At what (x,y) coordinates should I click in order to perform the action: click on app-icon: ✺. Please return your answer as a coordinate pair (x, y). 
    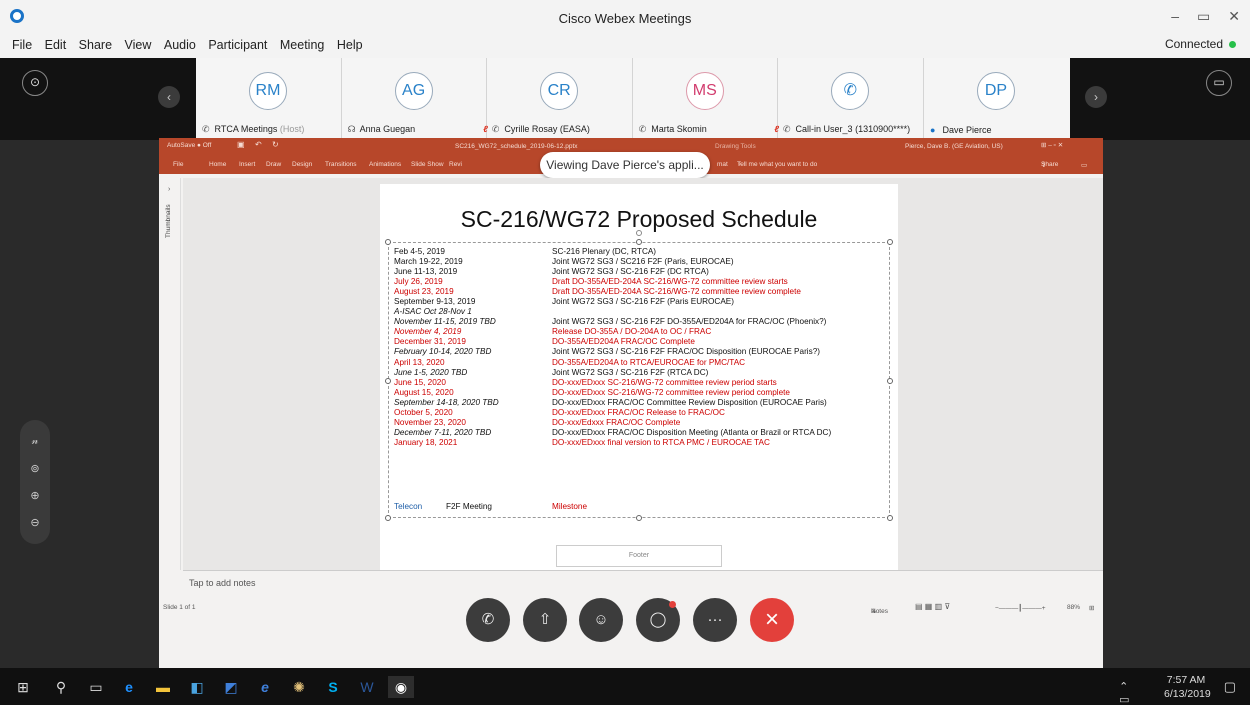
    Looking at the image, I should click on (299, 687).